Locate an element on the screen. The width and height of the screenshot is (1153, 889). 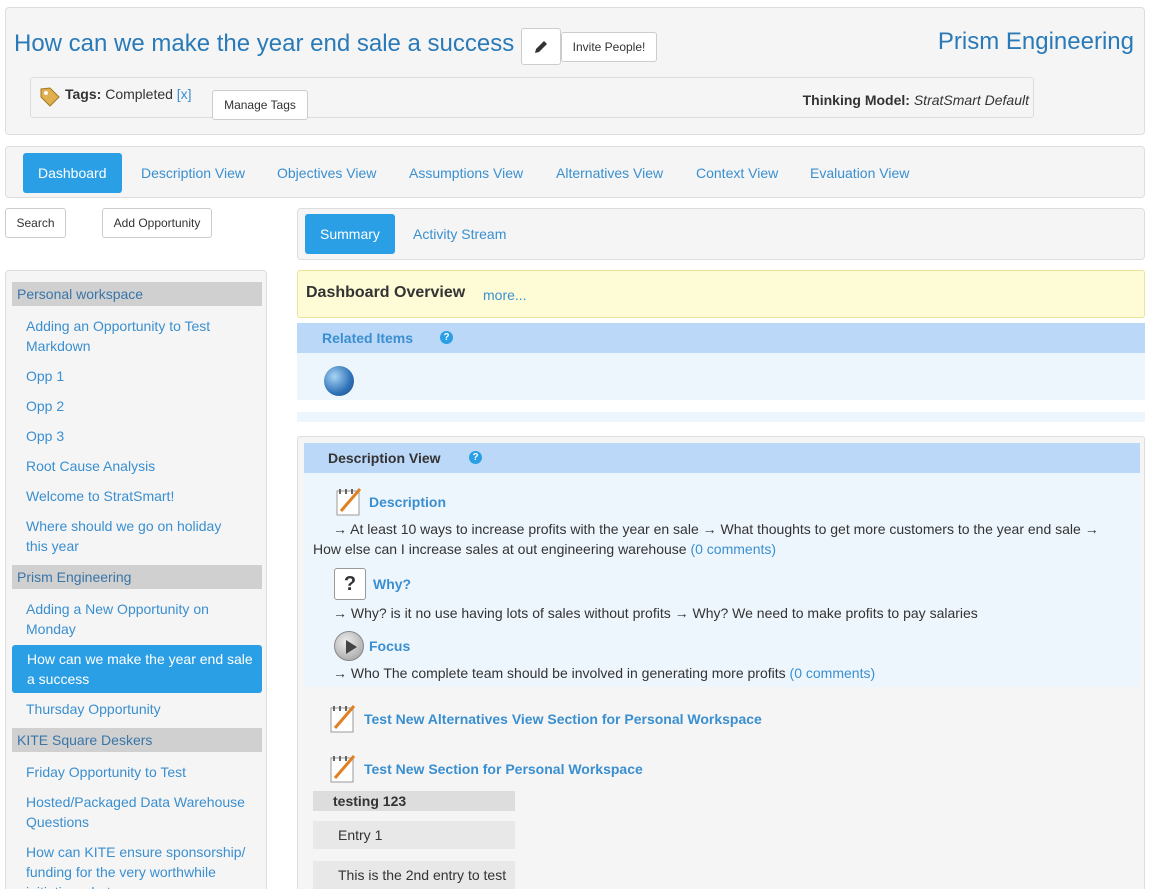
sidebar-item: Opp 1 is located at coordinates (136, 376).